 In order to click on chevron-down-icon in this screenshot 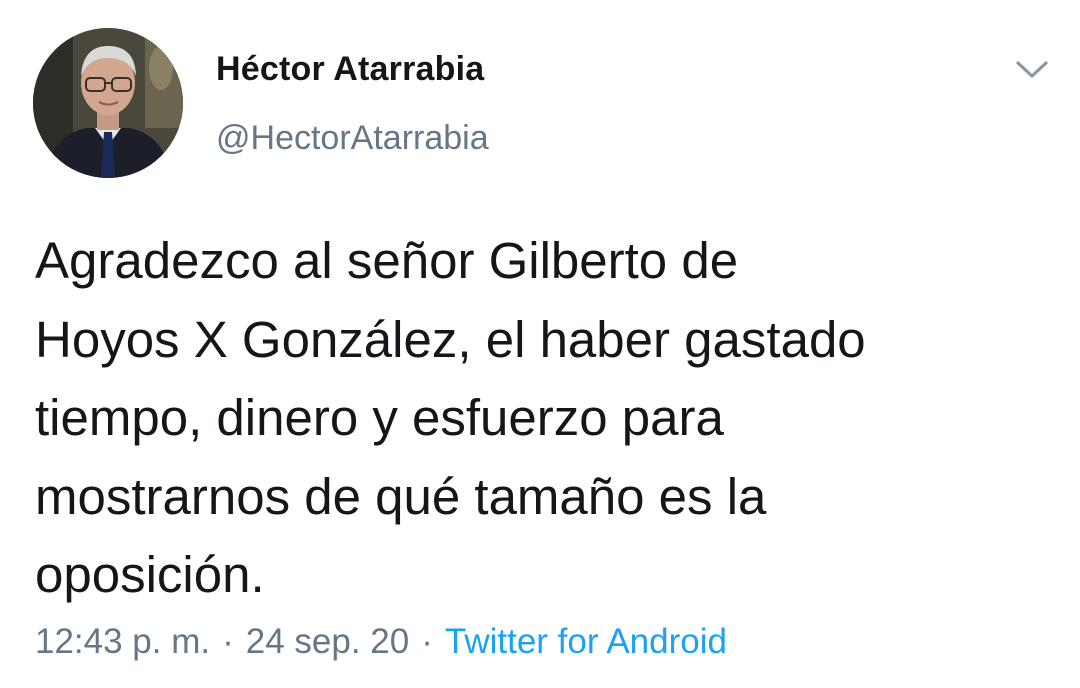, I will do `click(1032, 69)`.